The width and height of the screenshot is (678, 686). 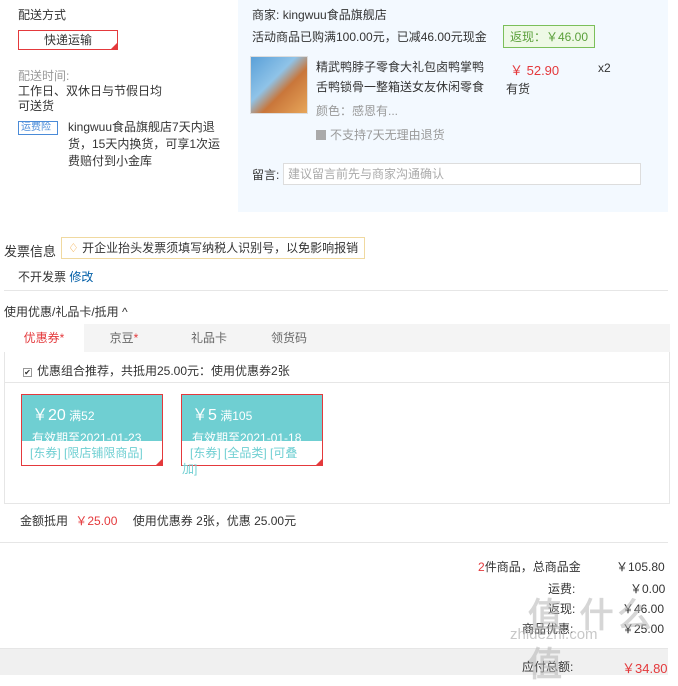 What do you see at coordinates (36, 106) in the screenshot?
I see `delivery-time-value-2: 可送货` at bounding box center [36, 106].